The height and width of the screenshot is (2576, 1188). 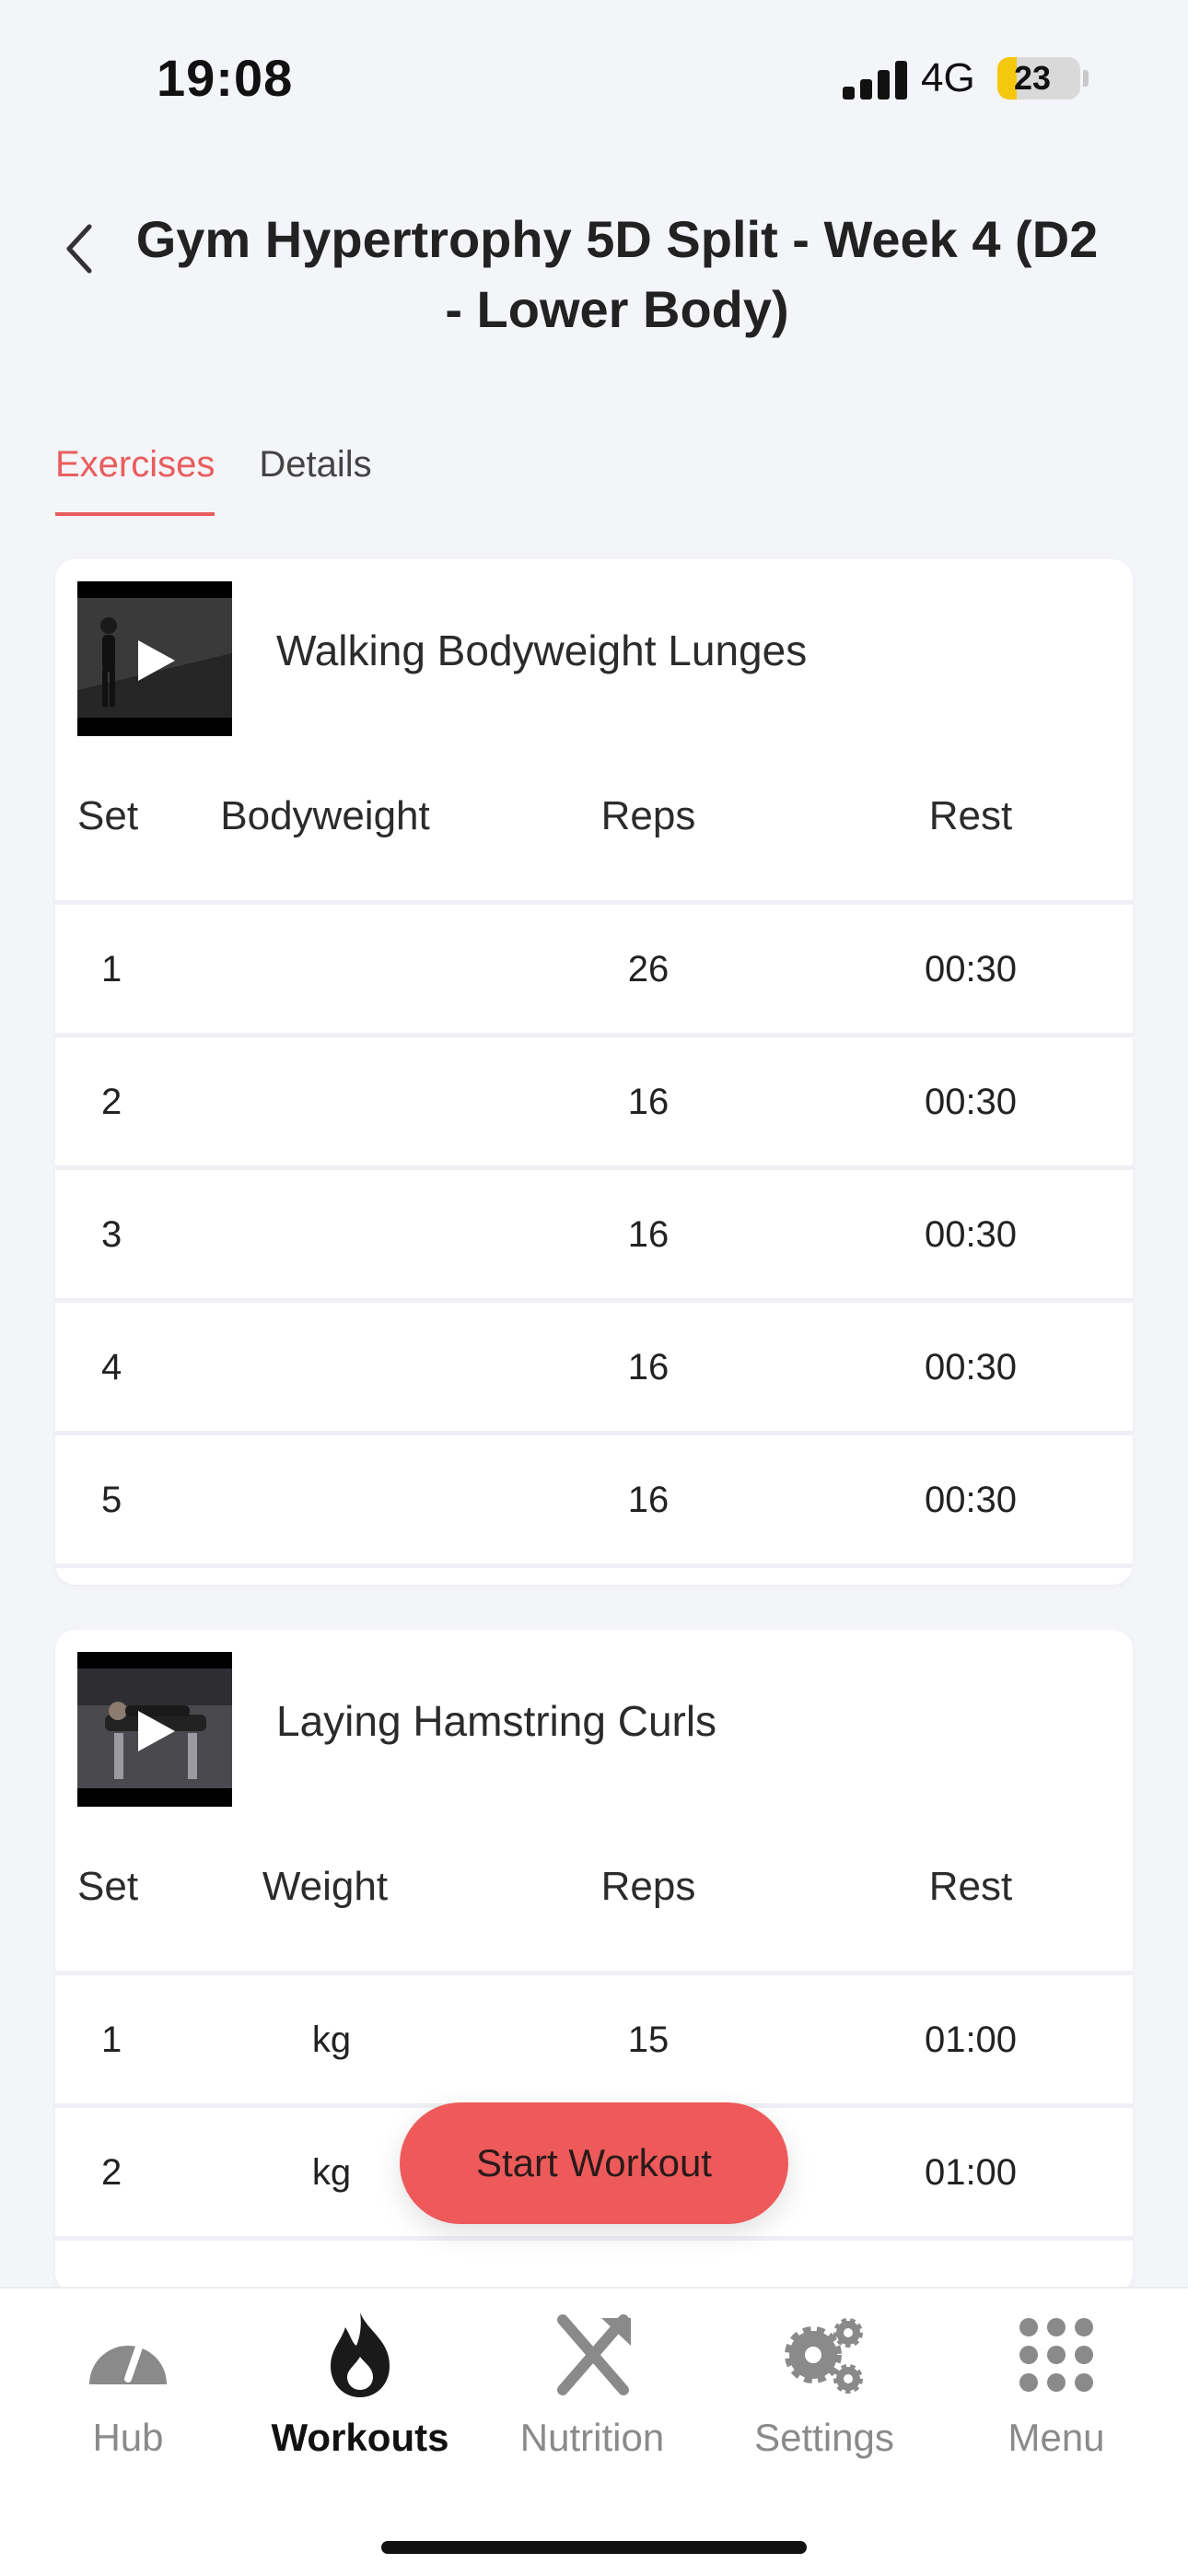 What do you see at coordinates (594, 1892) in the screenshot?
I see `table-header: Set Weight Reps Rest` at bounding box center [594, 1892].